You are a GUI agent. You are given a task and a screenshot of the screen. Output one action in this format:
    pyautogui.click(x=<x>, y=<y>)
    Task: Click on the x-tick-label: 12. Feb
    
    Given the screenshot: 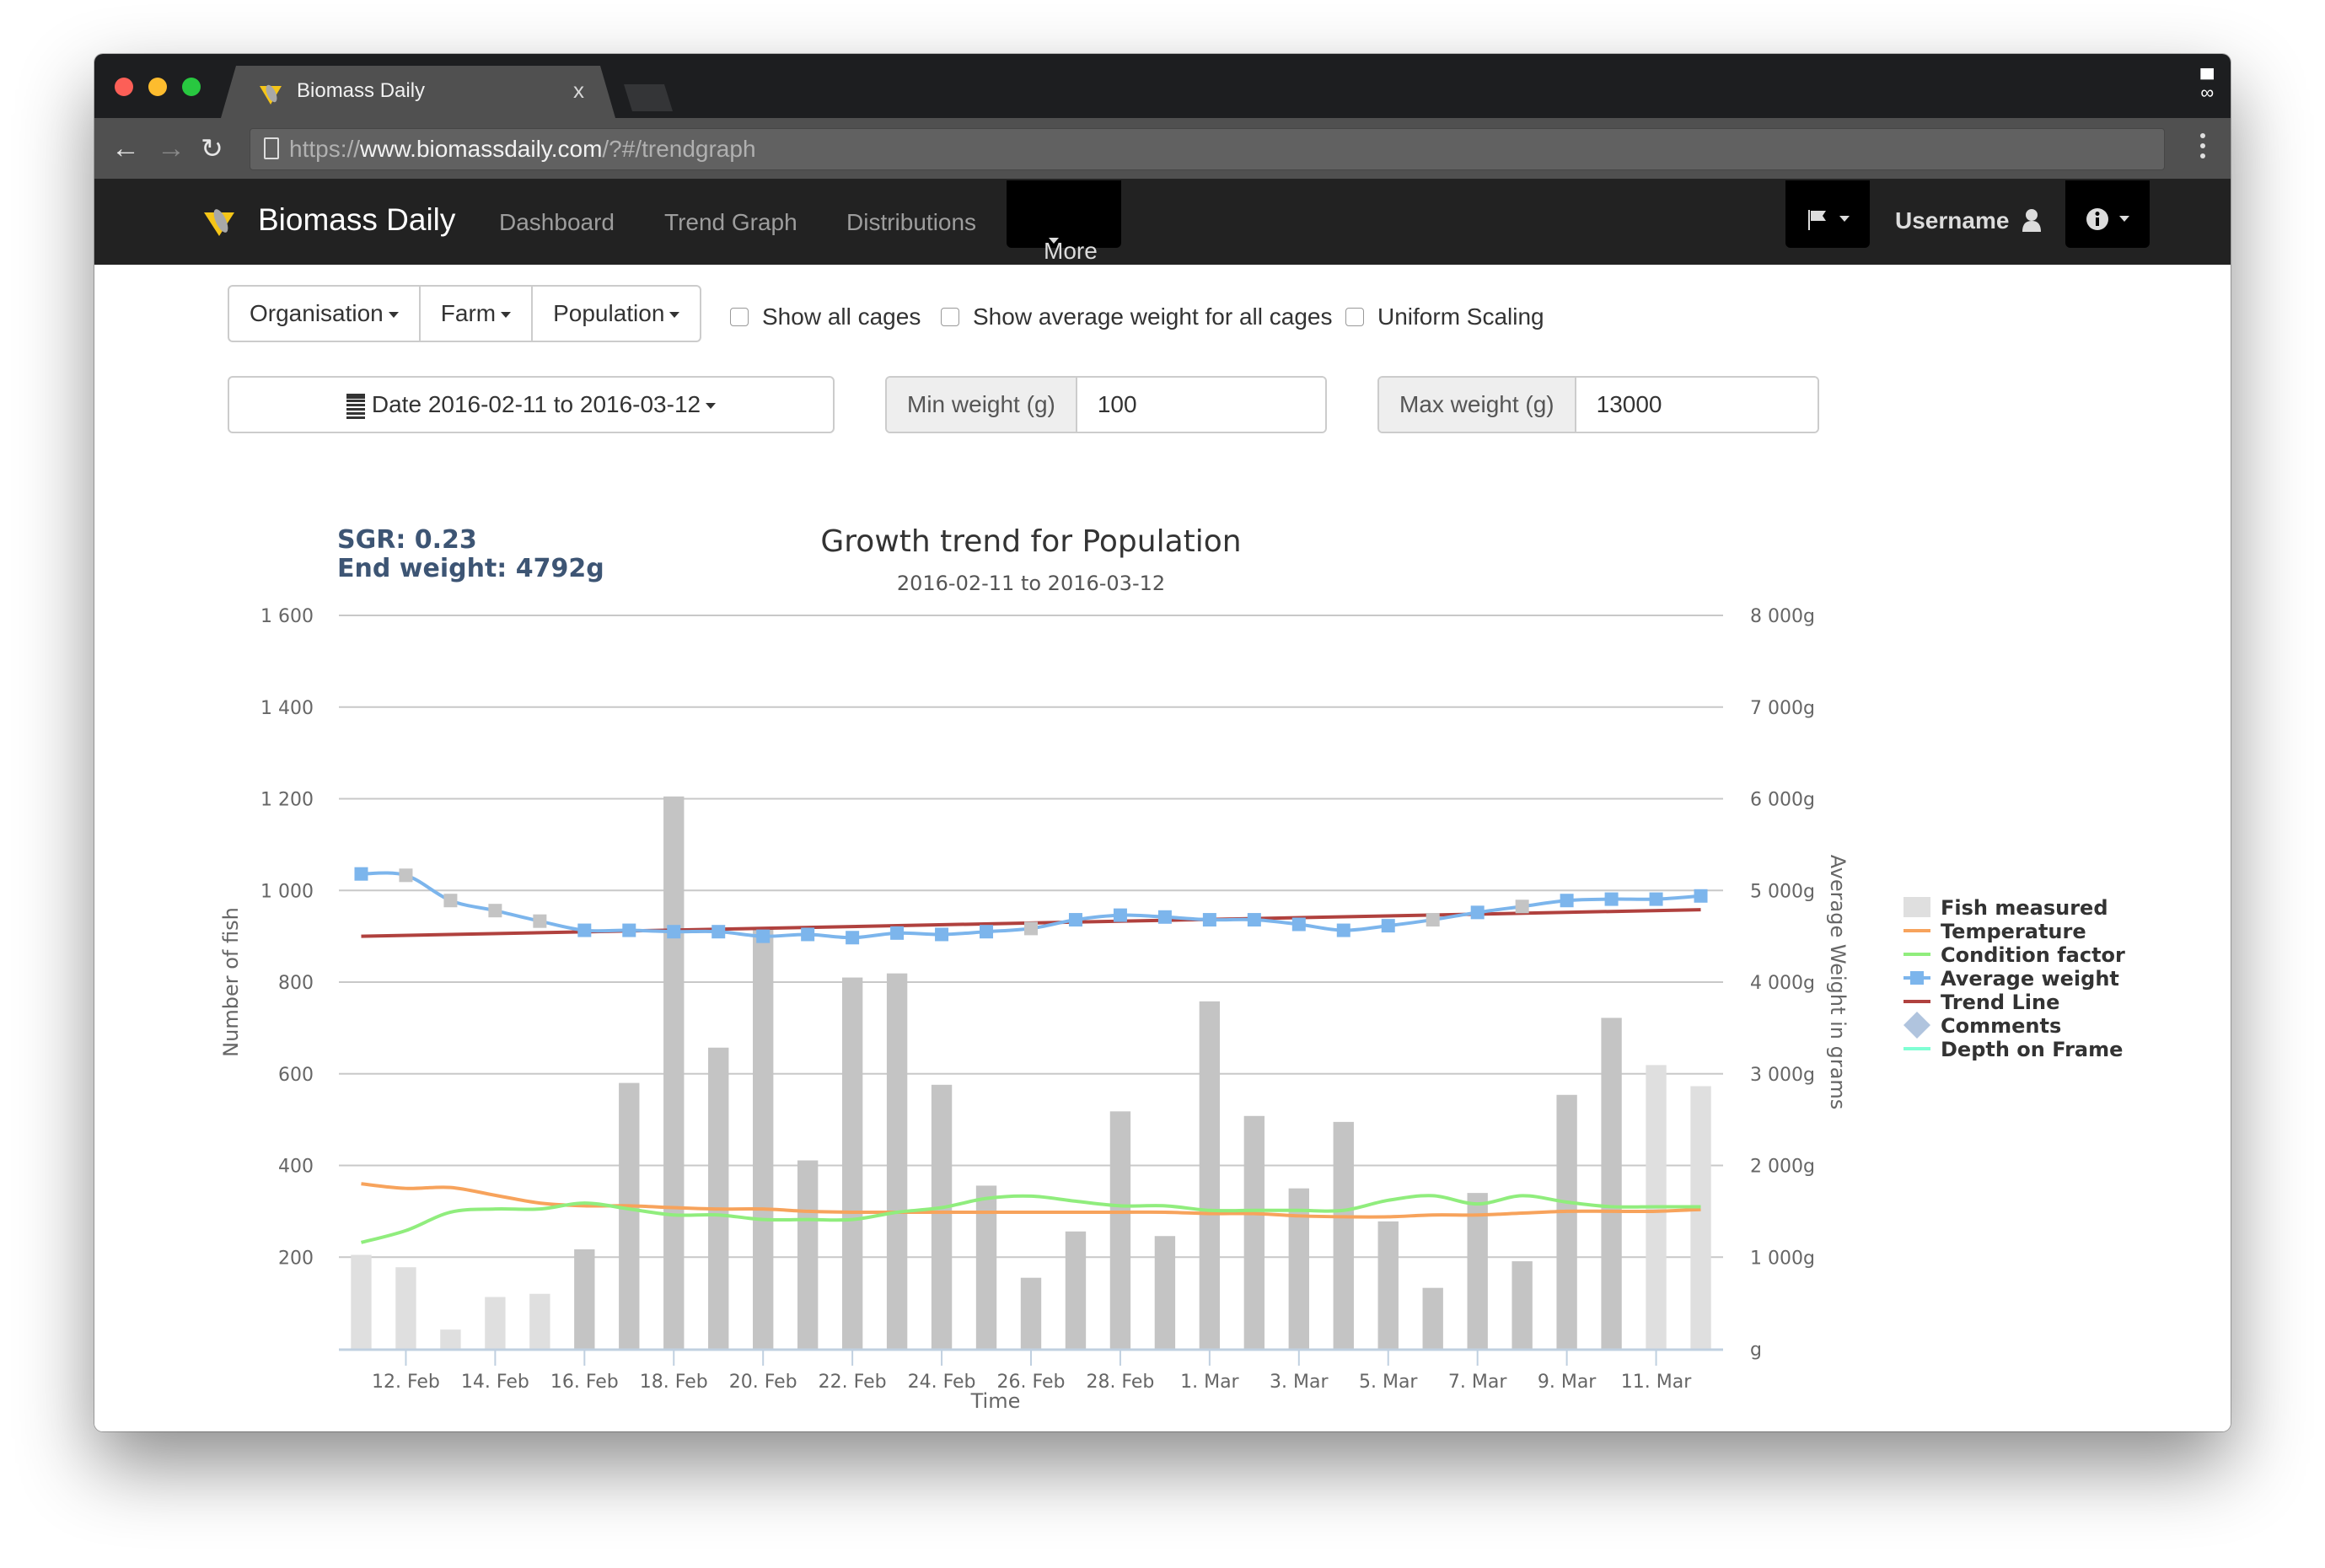 What is the action you would take?
    pyautogui.click(x=406, y=1383)
    